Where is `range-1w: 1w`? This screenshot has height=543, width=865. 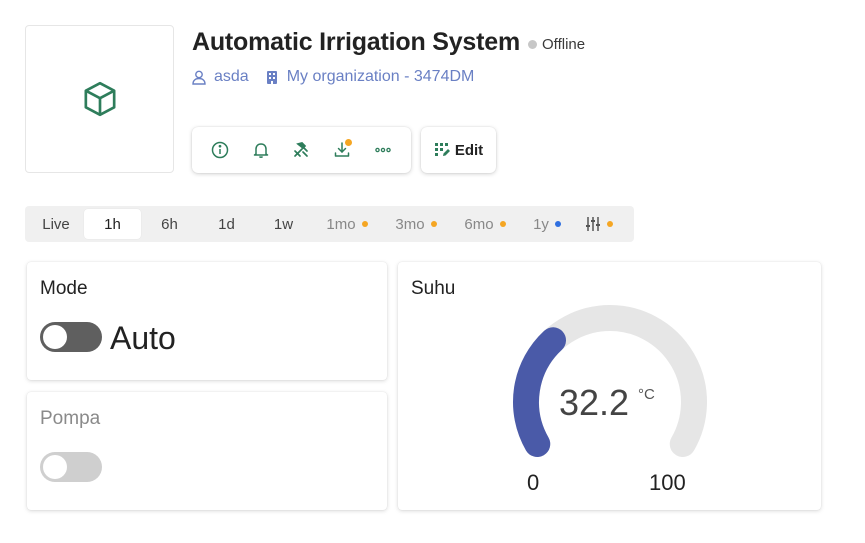 range-1w: 1w is located at coordinates (283, 224).